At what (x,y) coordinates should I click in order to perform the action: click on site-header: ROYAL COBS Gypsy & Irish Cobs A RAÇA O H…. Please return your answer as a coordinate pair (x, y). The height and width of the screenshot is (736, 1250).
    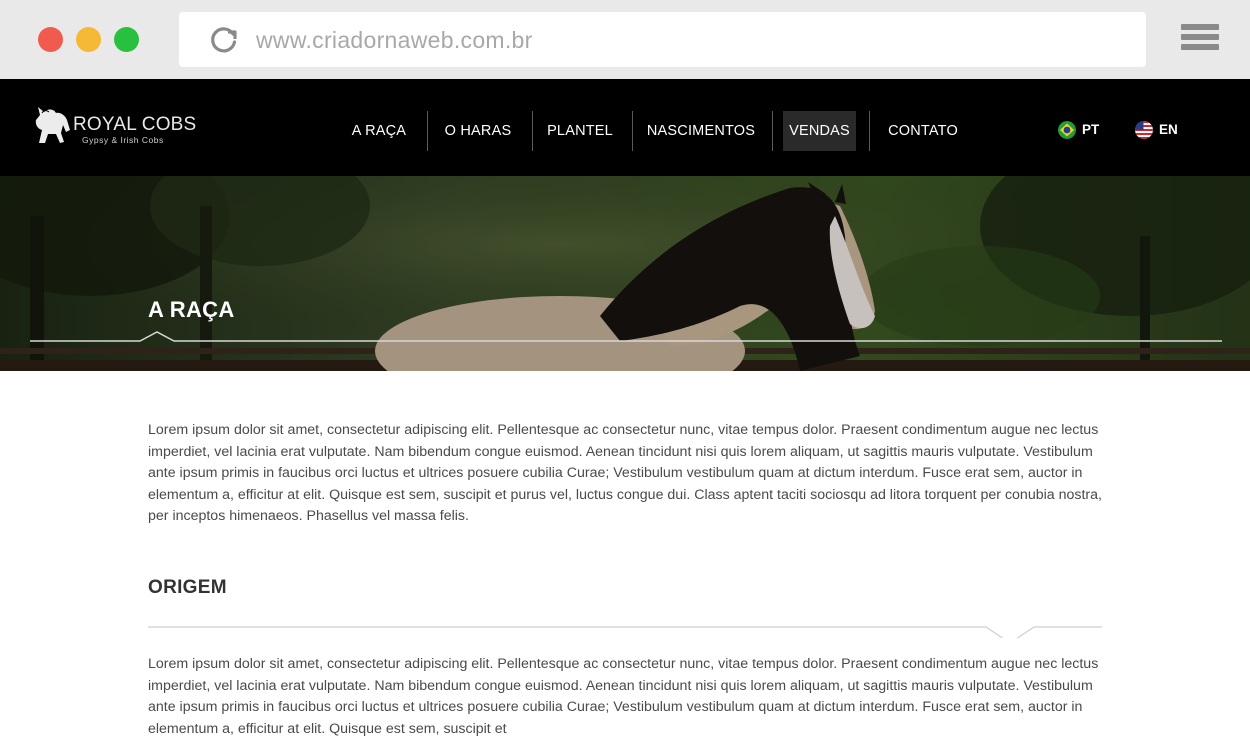
    Looking at the image, I should click on (625, 127).